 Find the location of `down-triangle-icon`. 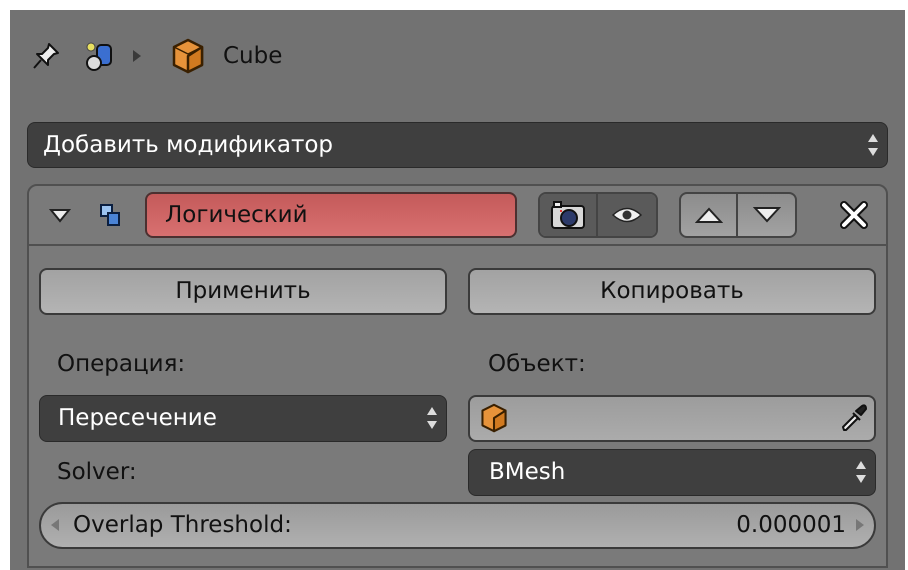

down-triangle-icon is located at coordinates (766, 215).